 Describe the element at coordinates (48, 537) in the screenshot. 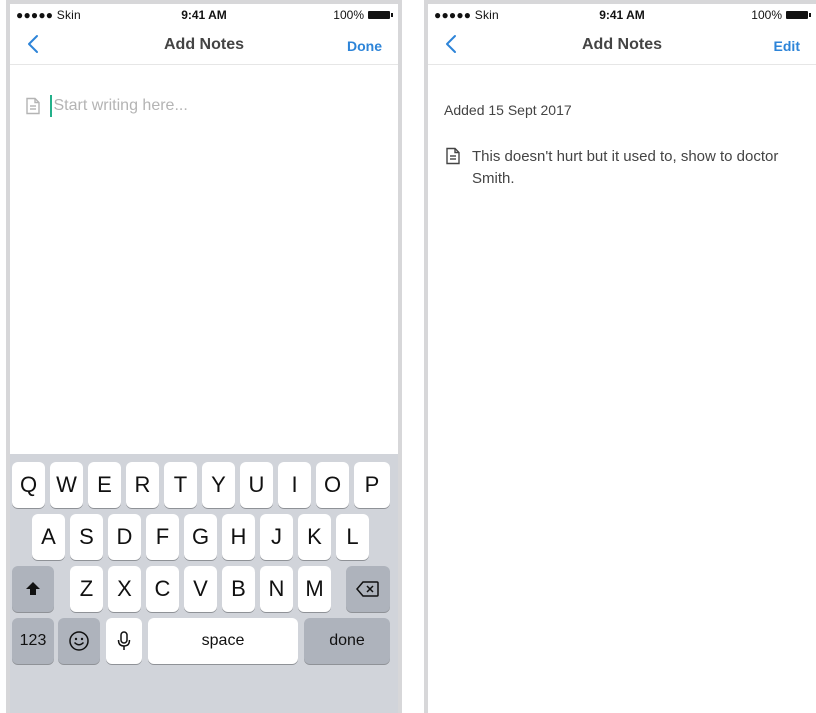

I see `key-a: A` at that location.